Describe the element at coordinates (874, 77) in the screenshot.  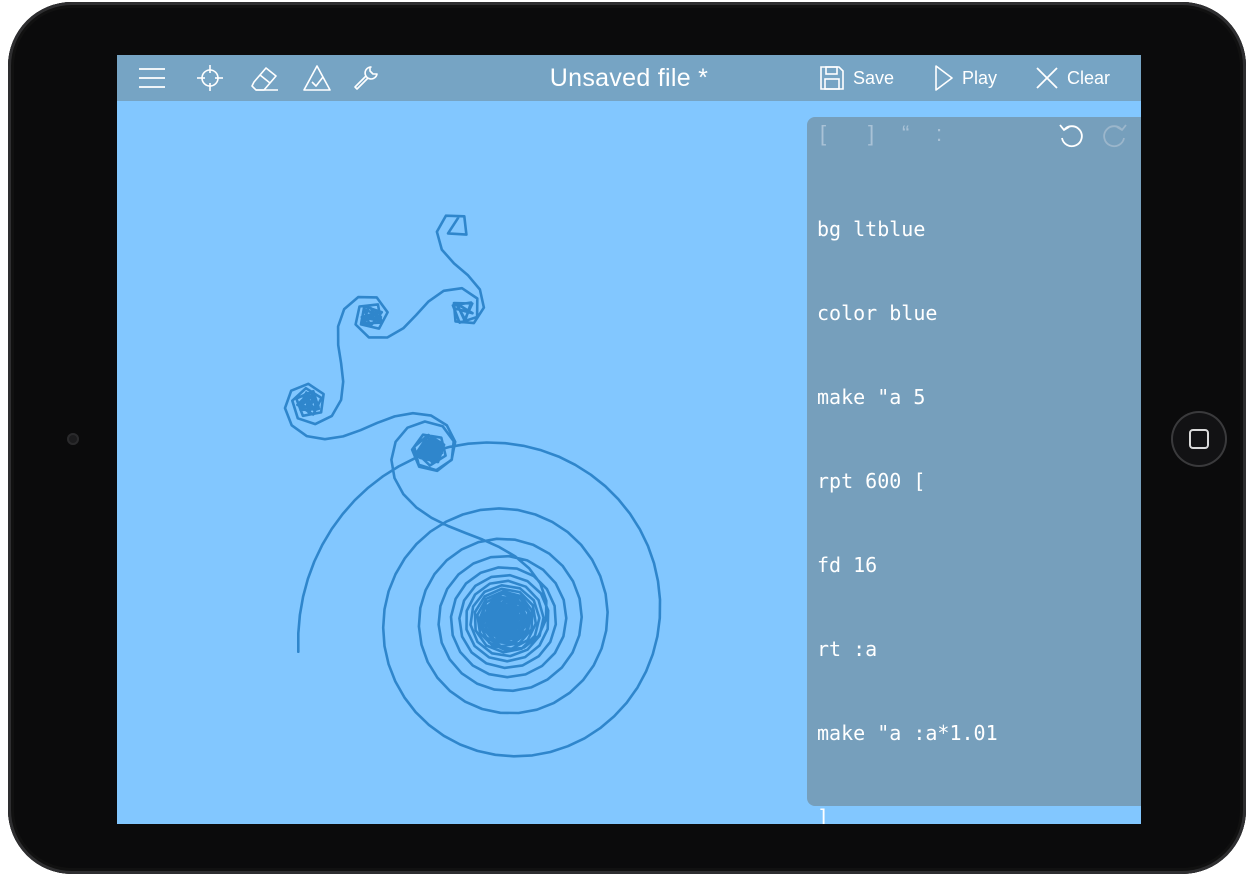
I see `save-label: Save` at that location.